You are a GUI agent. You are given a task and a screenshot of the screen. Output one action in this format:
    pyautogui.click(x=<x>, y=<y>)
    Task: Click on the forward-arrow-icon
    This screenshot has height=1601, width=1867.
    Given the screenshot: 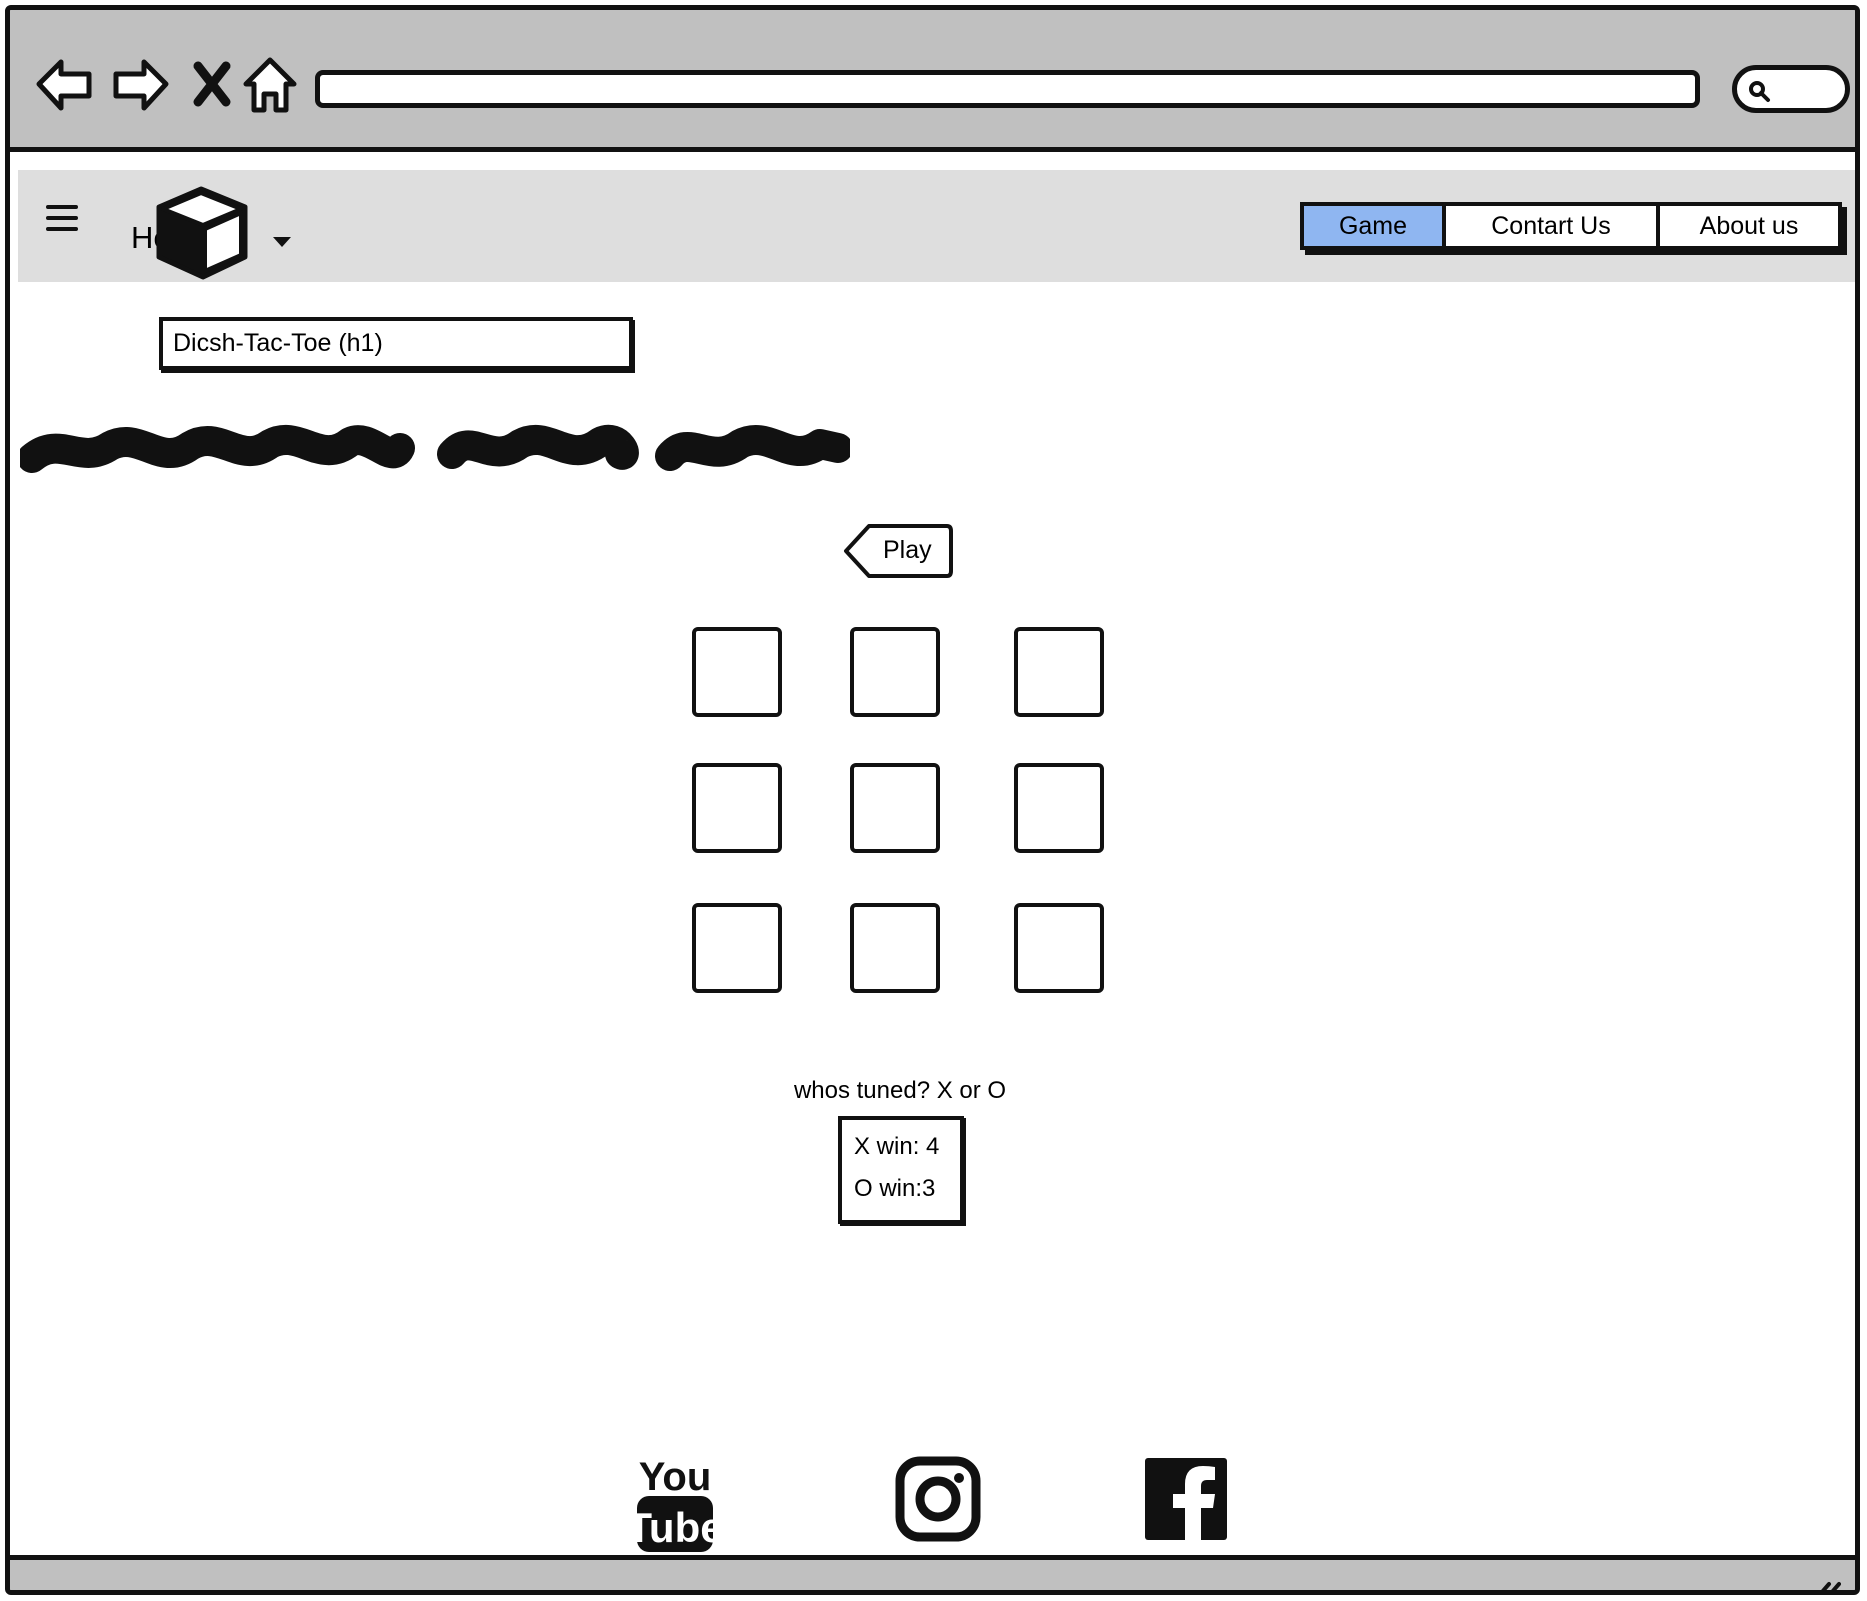 What is the action you would take?
    pyautogui.click(x=140, y=84)
    